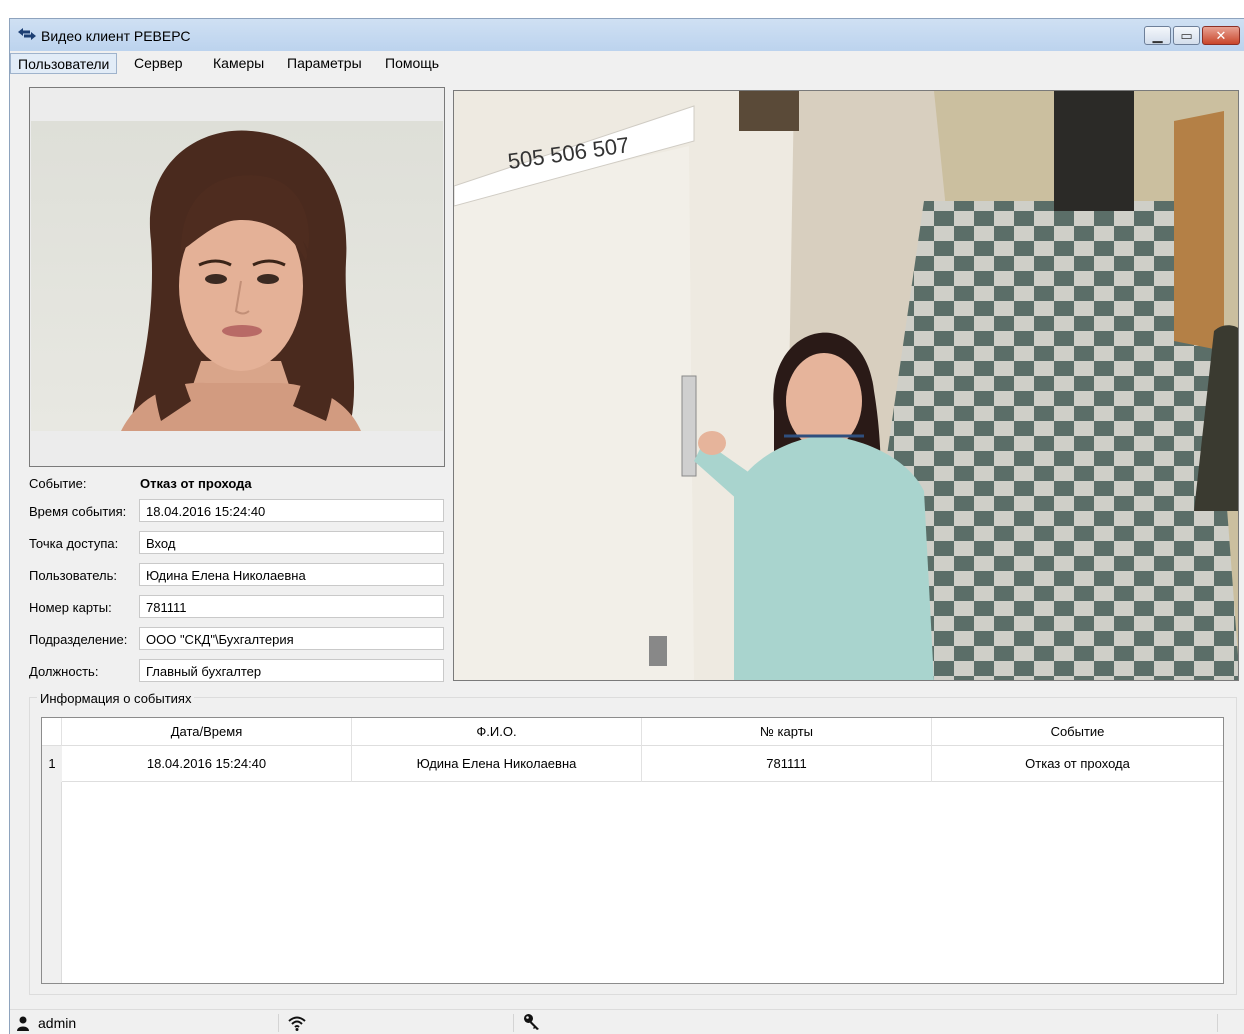  What do you see at coordinates (291, 542) in the screenshot?
I see `access-point-field: Вход` at bounding box center [291, 542].